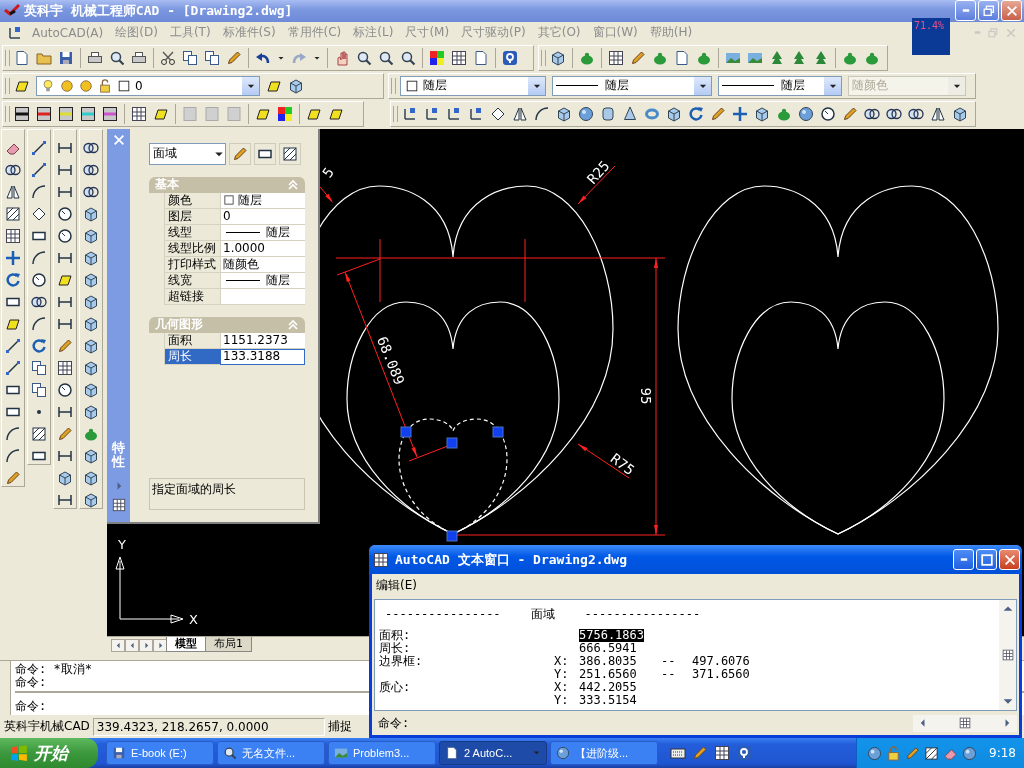  I want to click on restore-button, so click(988, 11).